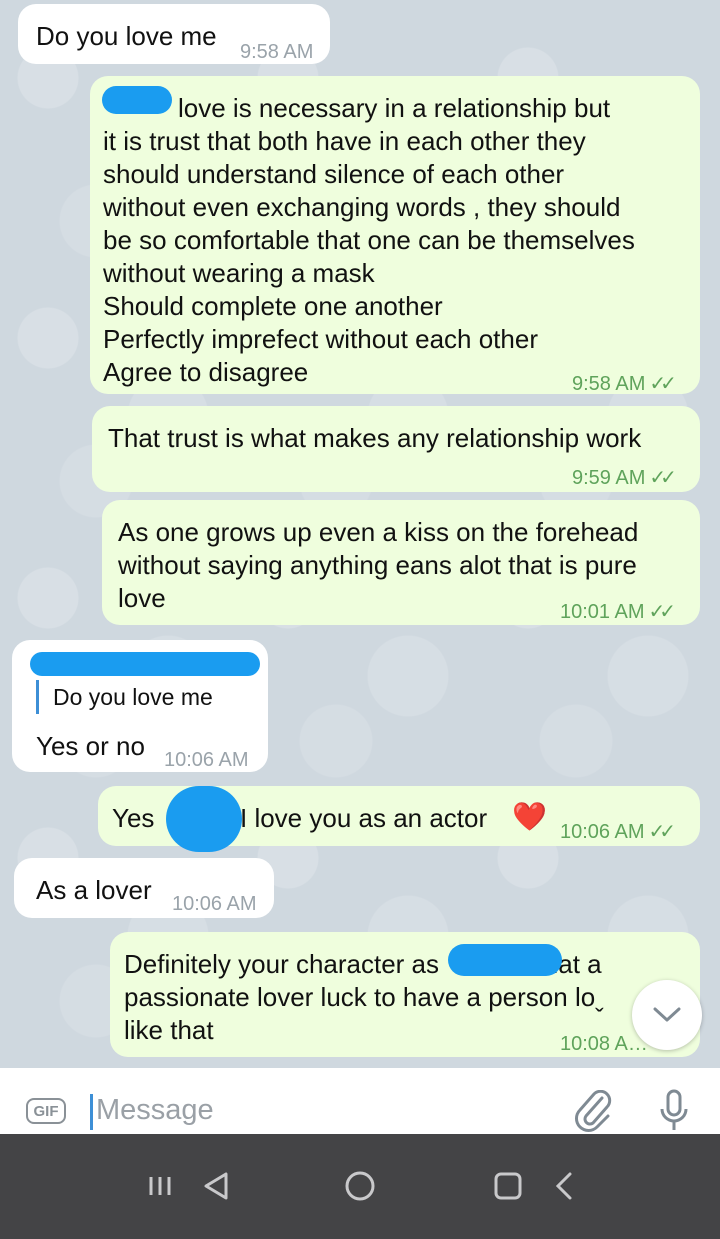 The height and width of the screenshot is (1239, 720). I want to click on message-time: 9:58 AM ✓✓, so click(624, 384).